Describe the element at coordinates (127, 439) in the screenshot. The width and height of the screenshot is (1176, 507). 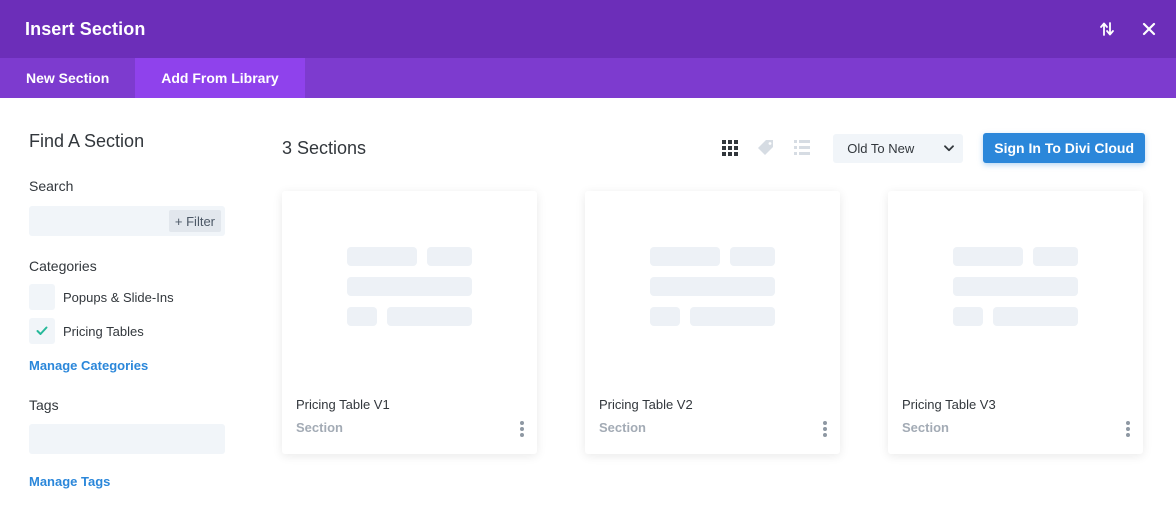
I see `tags-input` at that location.